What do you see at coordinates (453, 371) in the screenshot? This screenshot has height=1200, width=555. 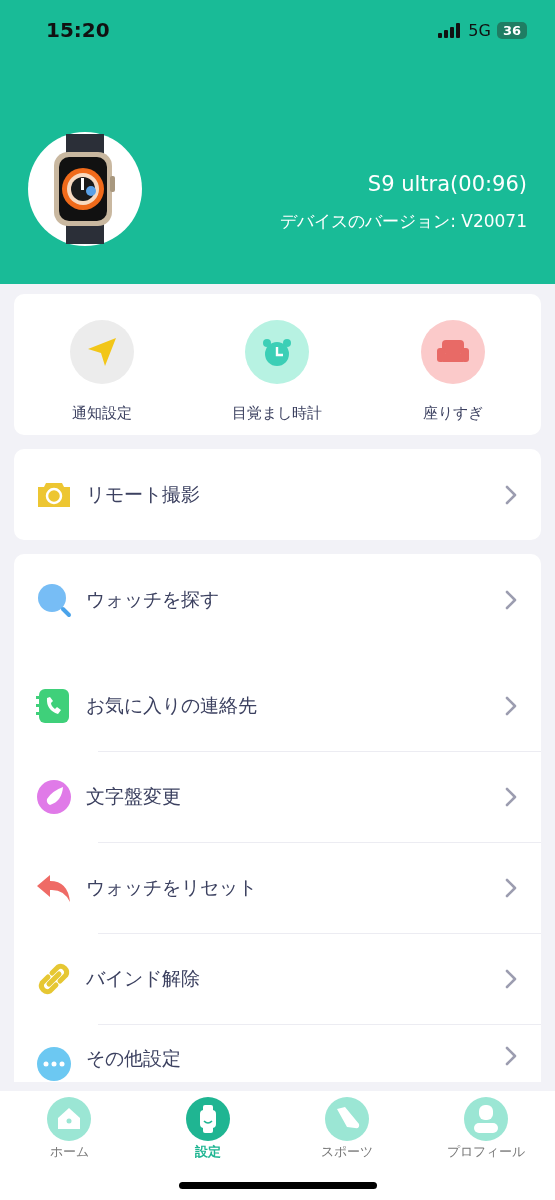 I see `quick-action: 座りすぎ` at bounding box center [453, 371].